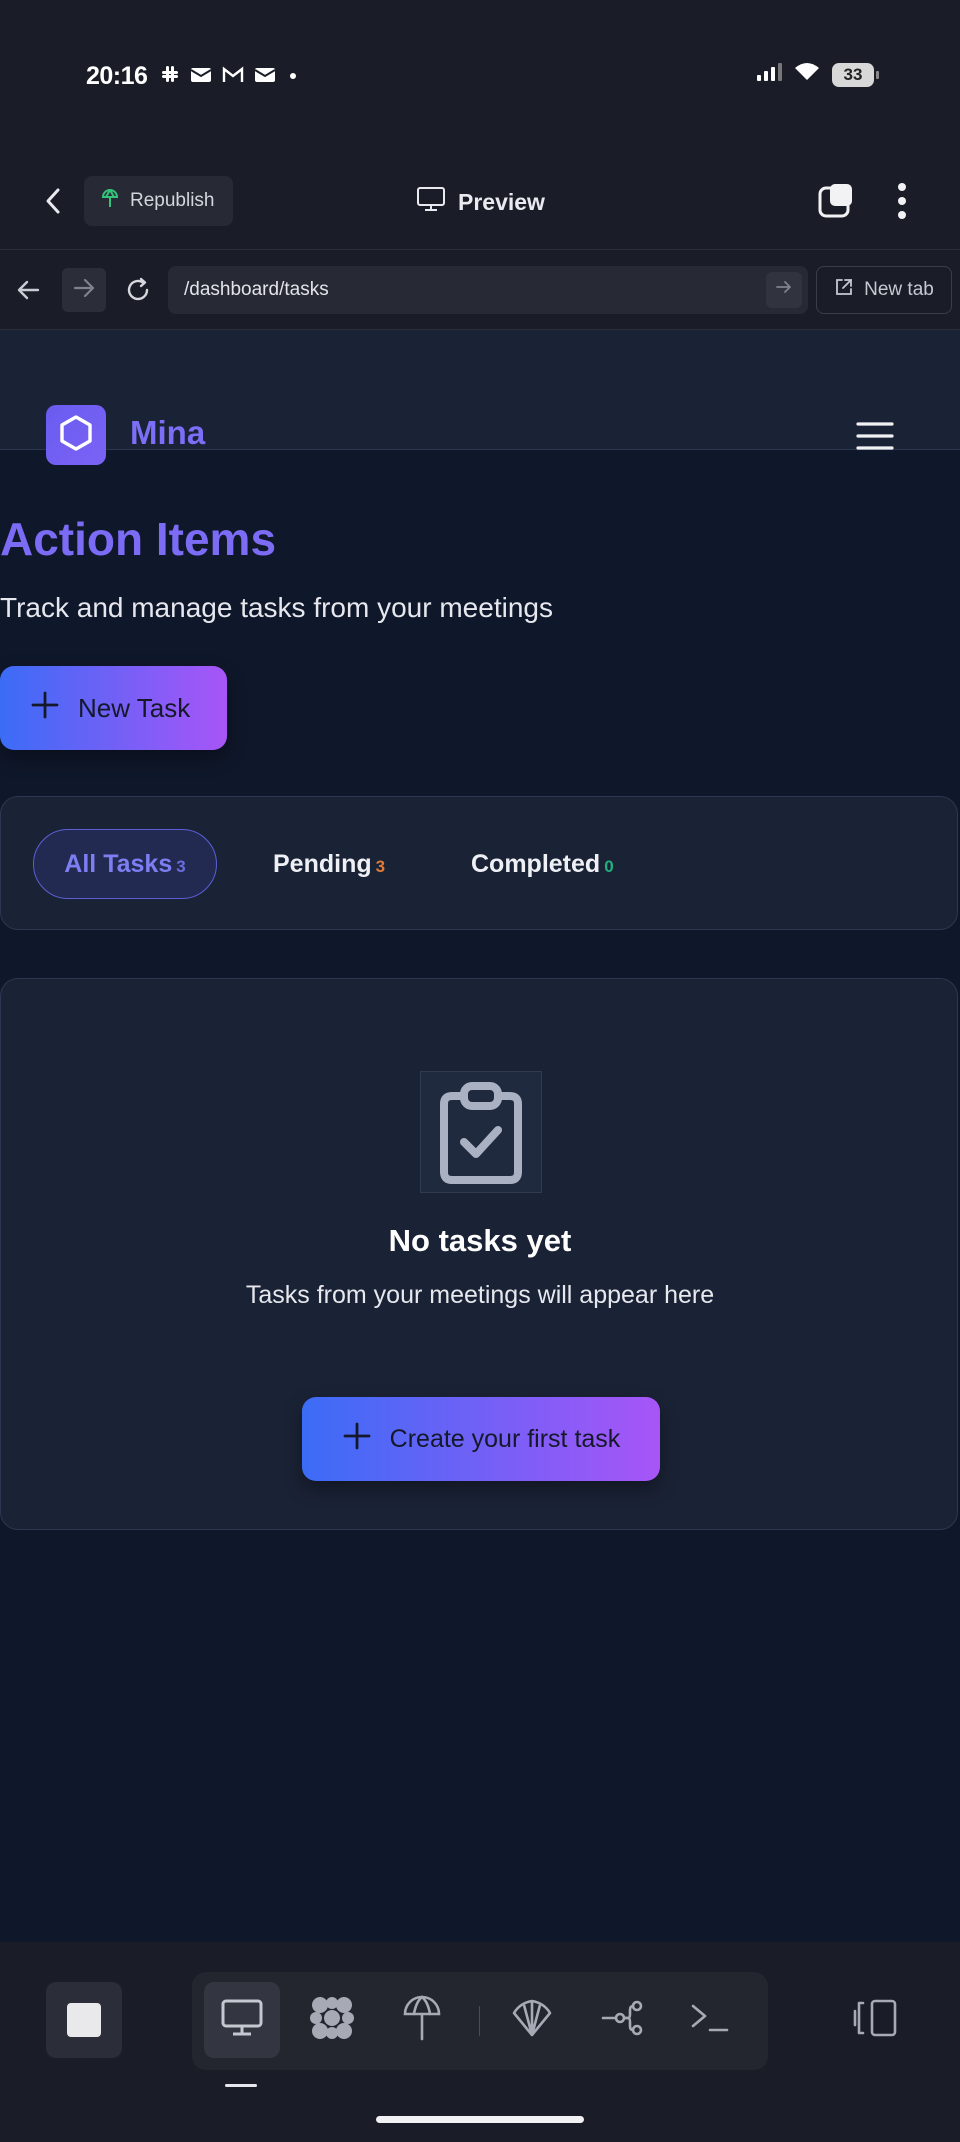 The height and width of the screenshot is (2142, 960). I want to click on preview-tool-button, so click(242, 2020).